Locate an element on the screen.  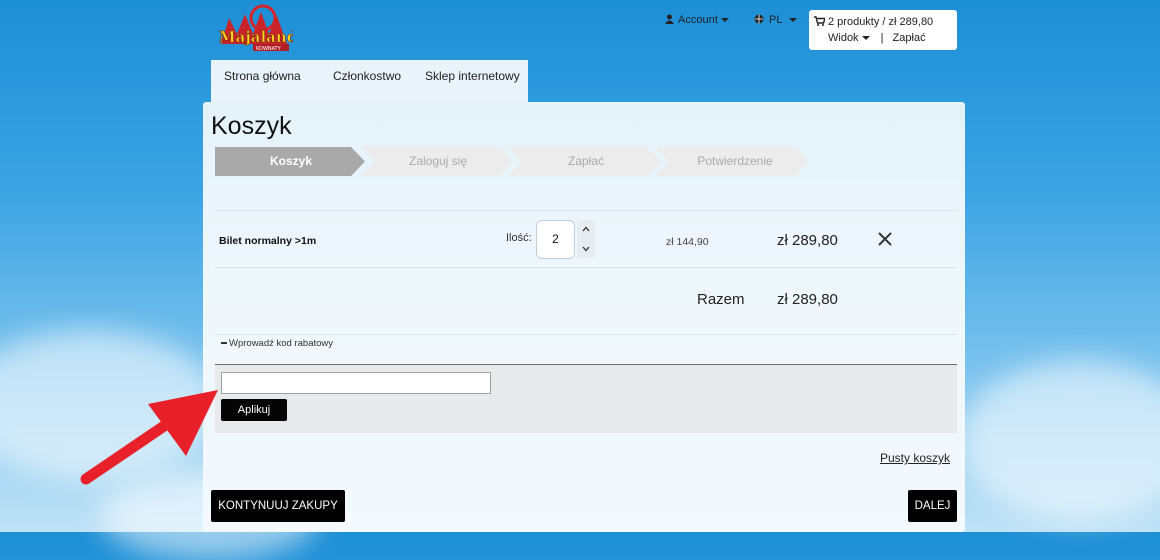
svg-text: KOWNATY is located at coordinates (269, 49).